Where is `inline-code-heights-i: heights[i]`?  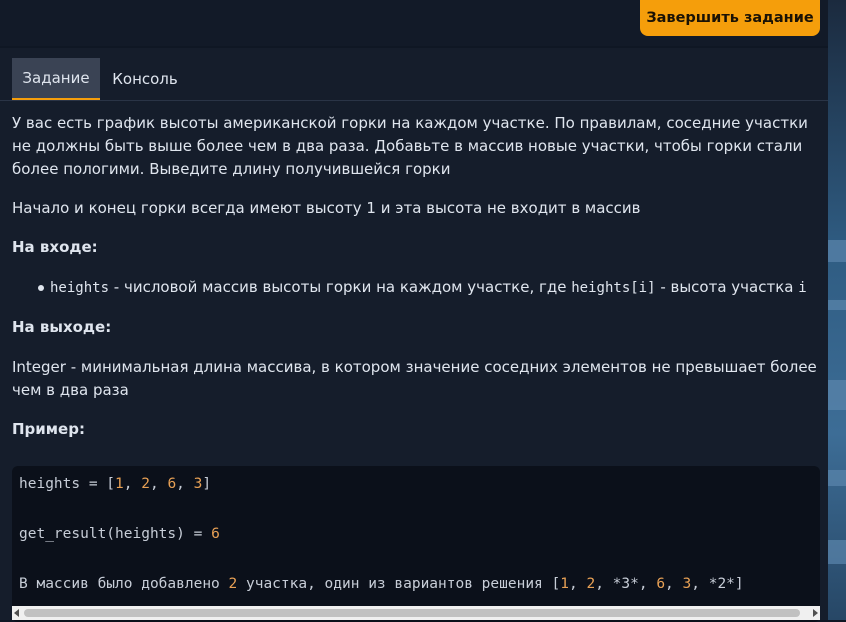 inline-code-heights-i: heights[i] is located at coordinates (613, 288).